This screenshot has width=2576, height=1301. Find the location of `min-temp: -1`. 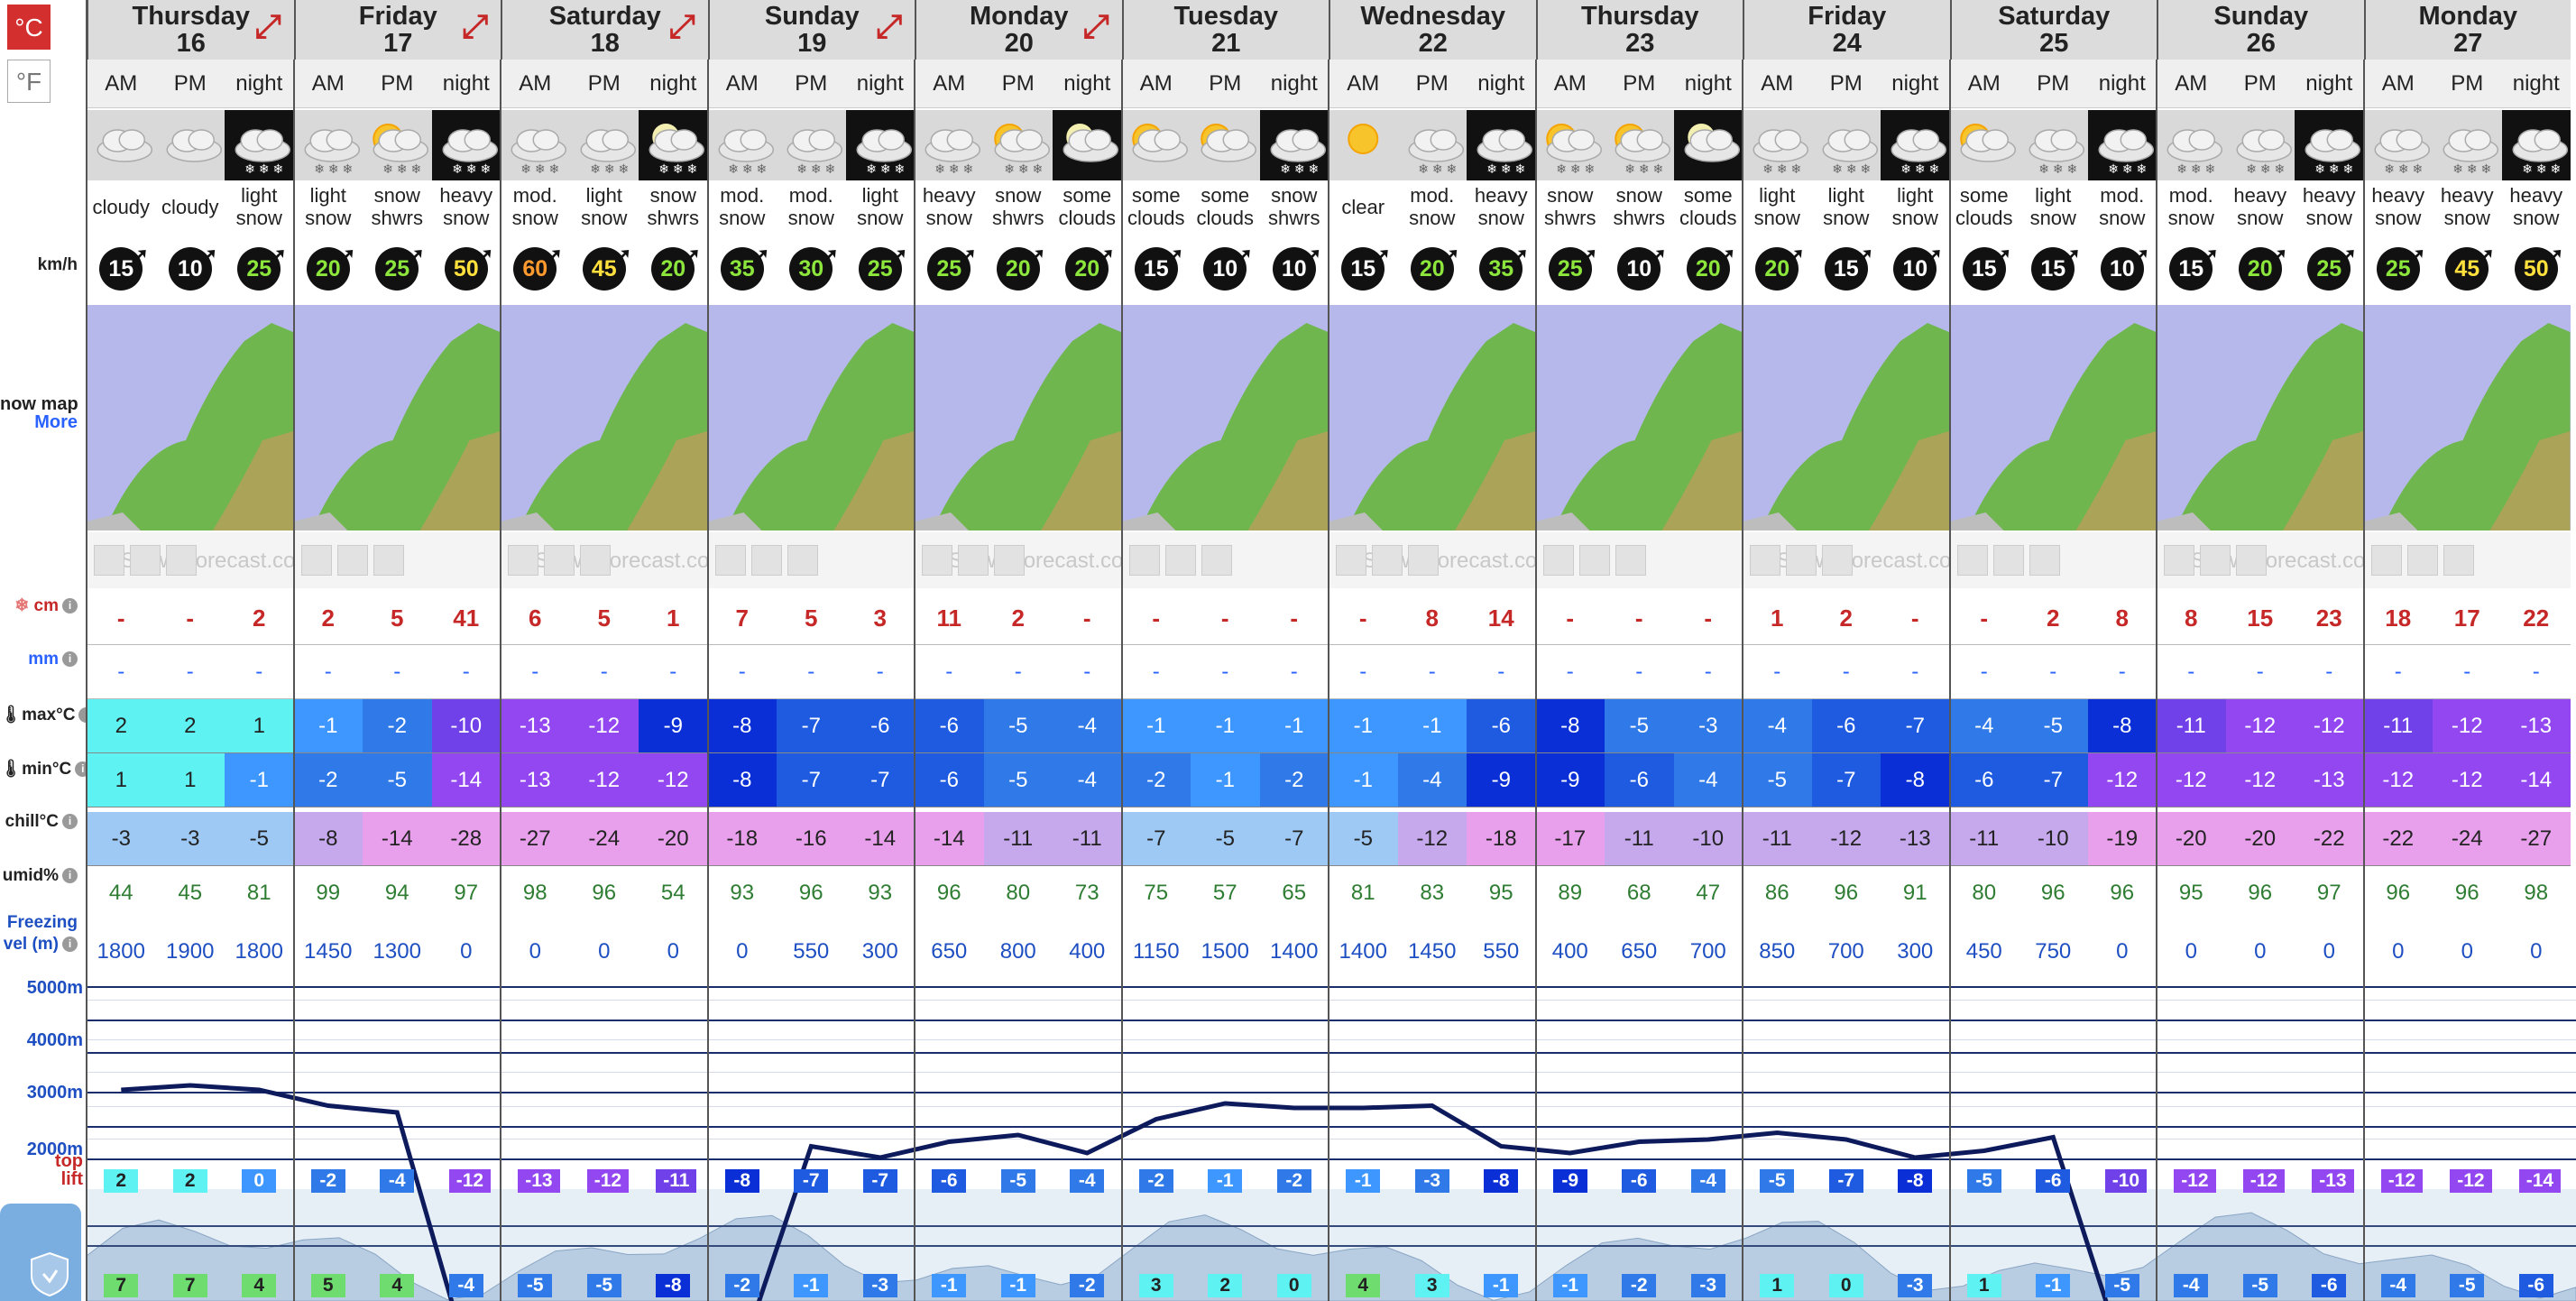

min-temp: -1 is located at coordinates (1363, 780).